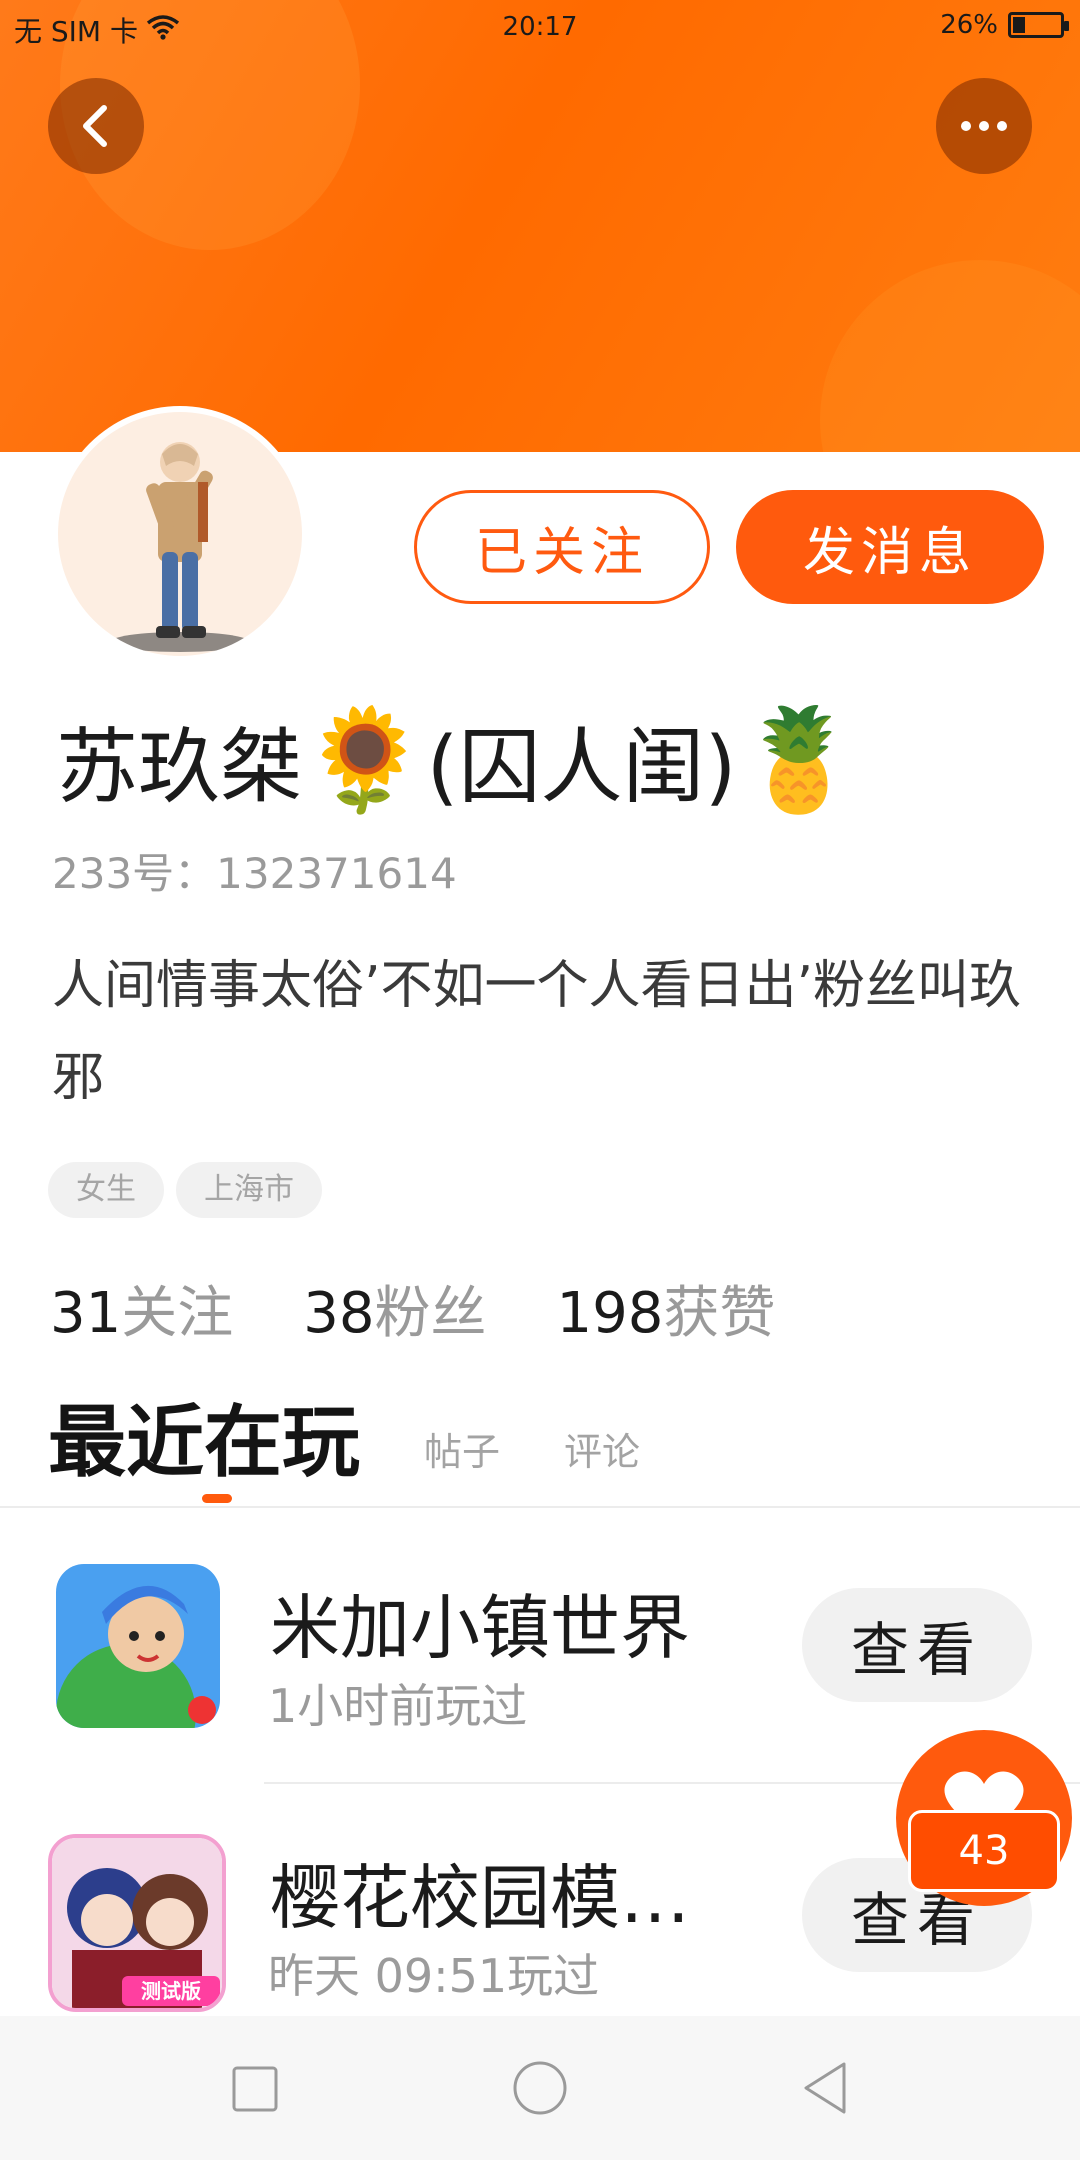 The height and width of the screenshot is (2160, 1080). I want to click on back-button, so click(96, 126).